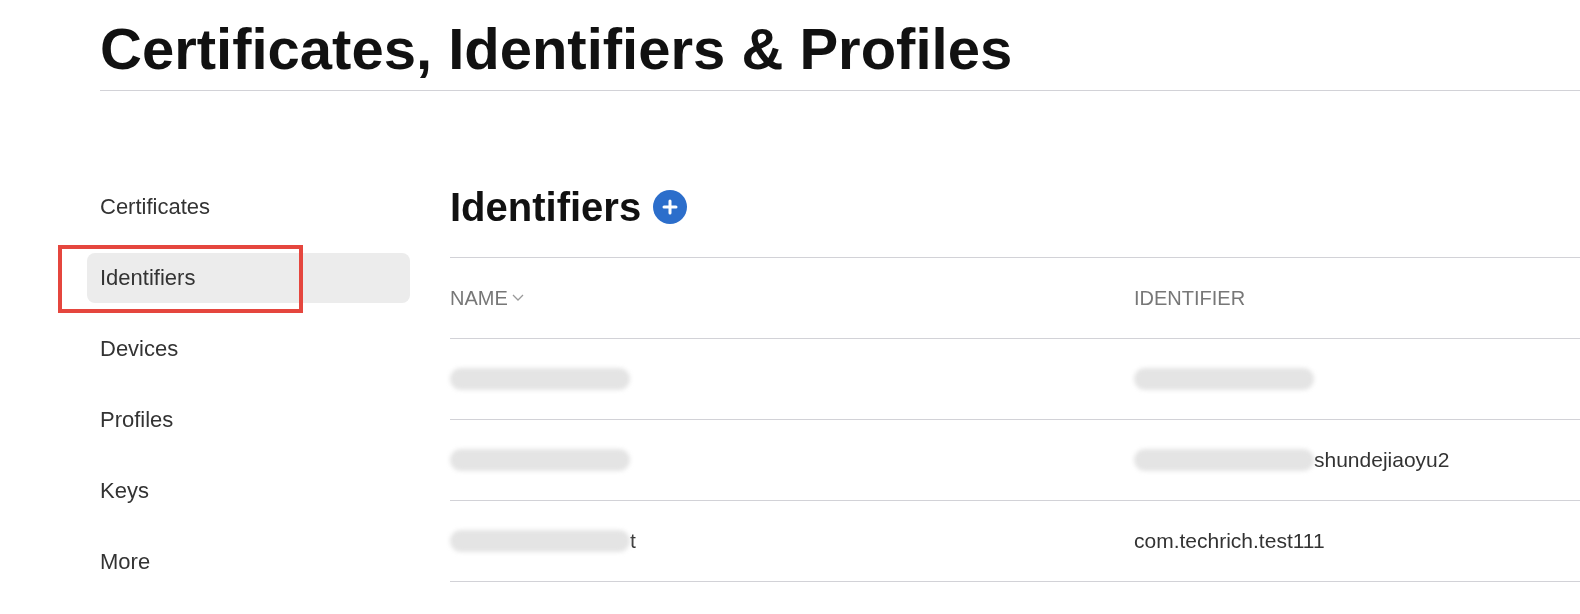 The width and height of the screenshot is (1580, 614). Describe the element at coordinates (248, 348) in the screenshot. I see `sidebar-item: Devices` at that location.